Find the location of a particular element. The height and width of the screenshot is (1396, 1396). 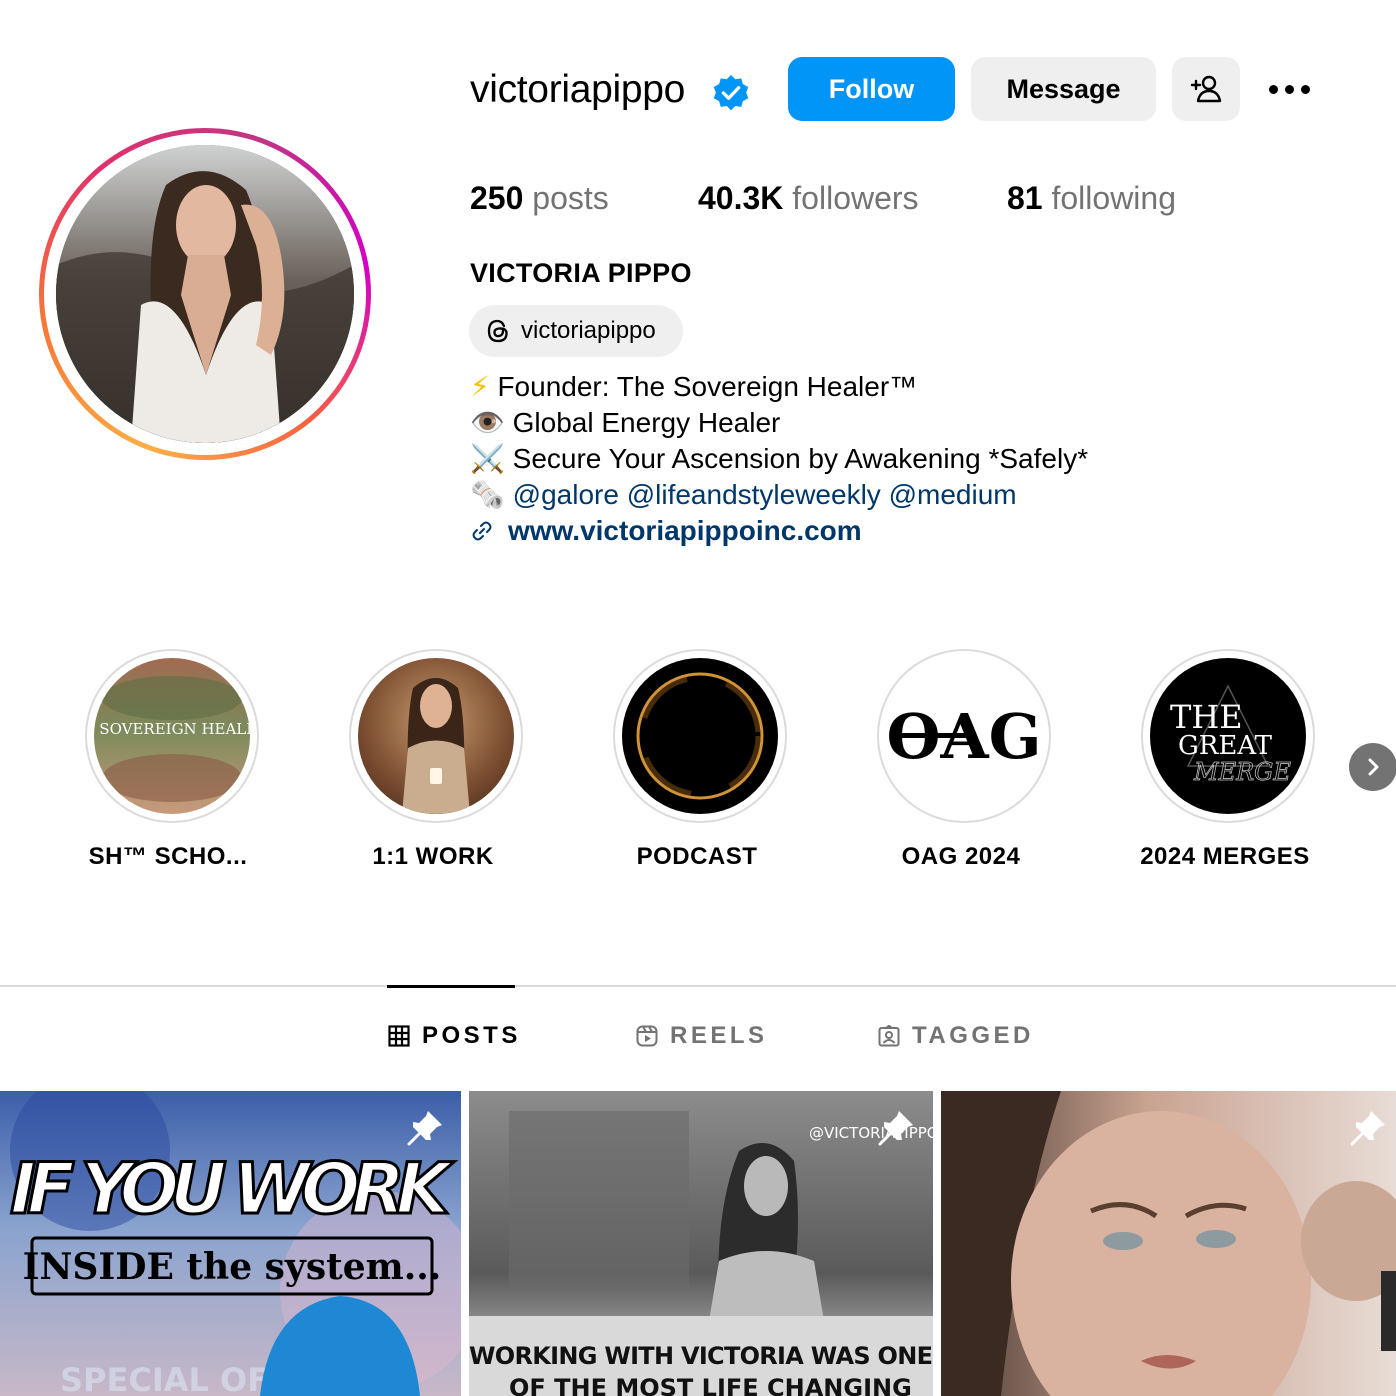

add-person-icon is located at coordinates (1206, 89).